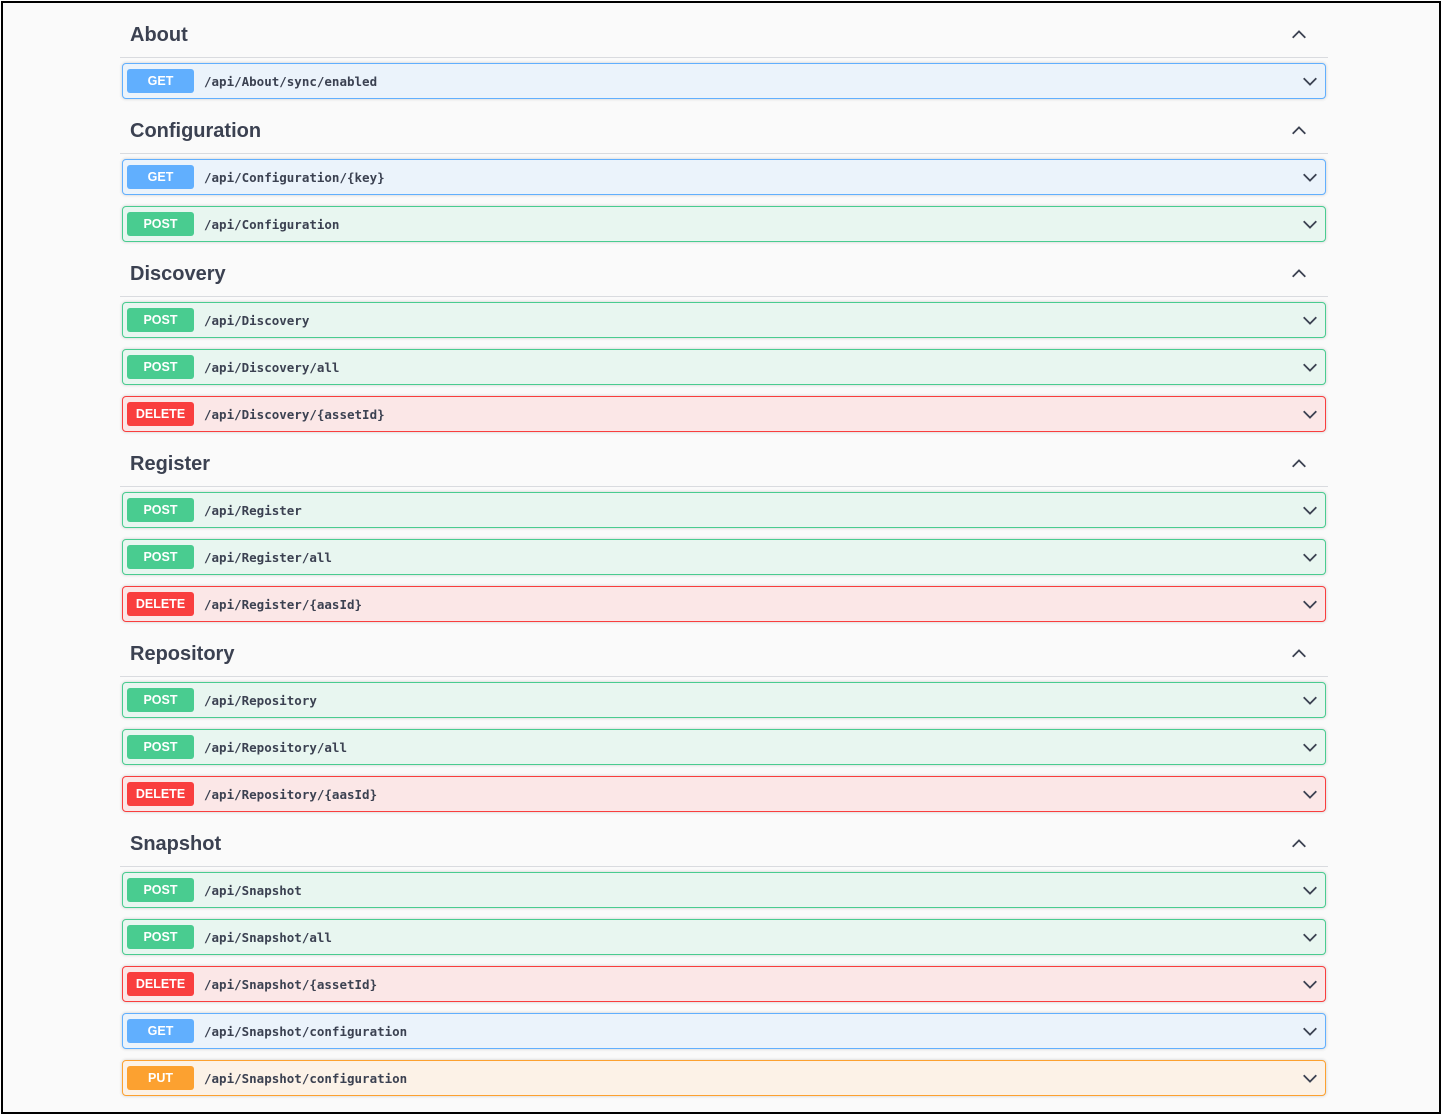 The width and height of the screenshot is (1442, 1115). What do you see at coordinates (724, 984) in the screenshot?
I see `operation-row: DELETE/api/Snapshot/{assetId}` at bounding box center [724, 984].